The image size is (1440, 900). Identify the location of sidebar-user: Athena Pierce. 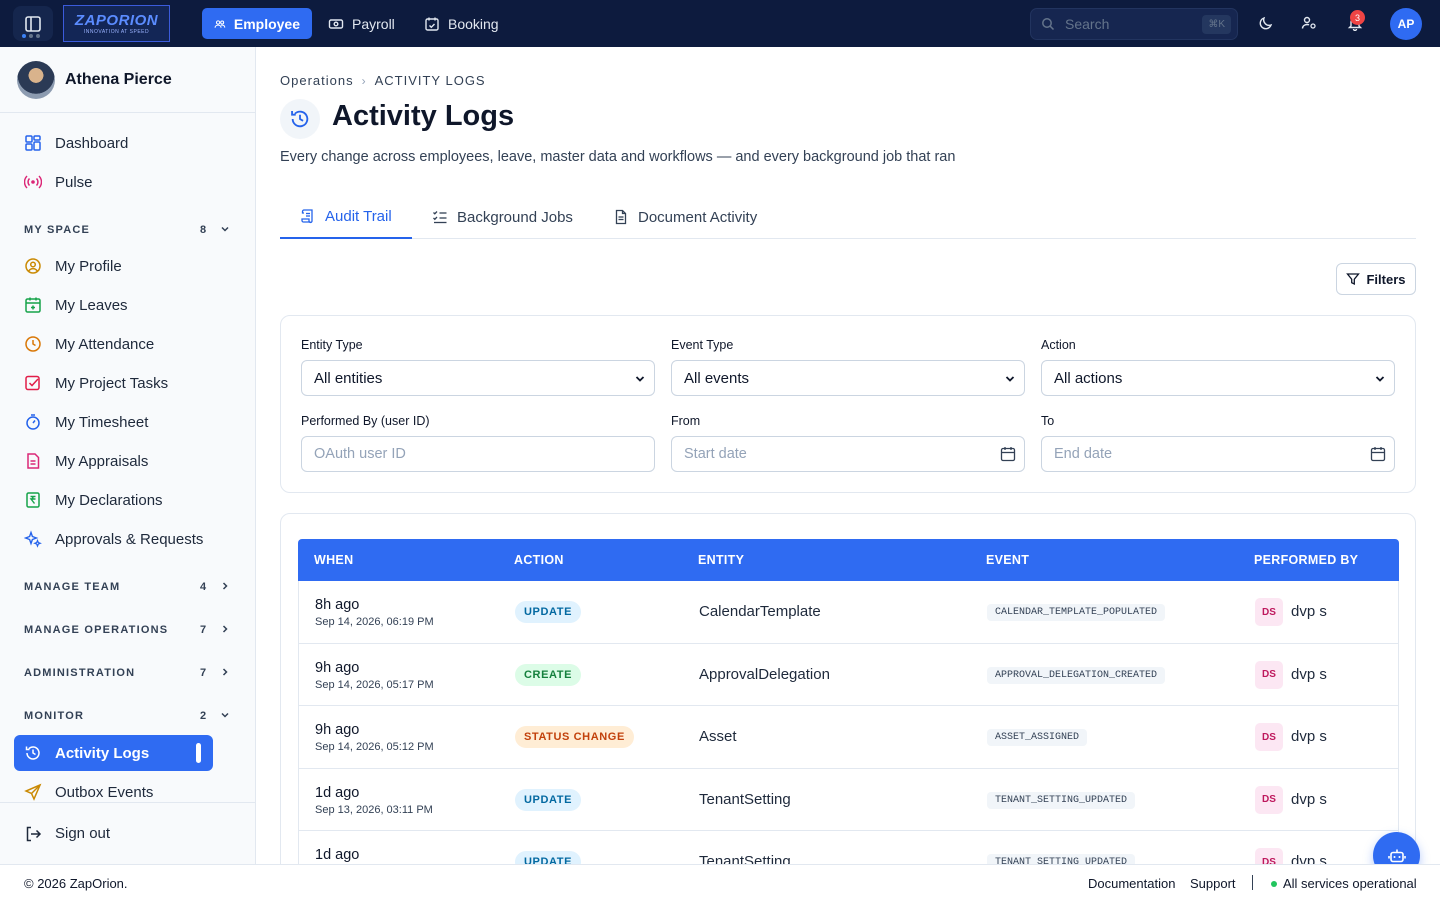
(127, 80).